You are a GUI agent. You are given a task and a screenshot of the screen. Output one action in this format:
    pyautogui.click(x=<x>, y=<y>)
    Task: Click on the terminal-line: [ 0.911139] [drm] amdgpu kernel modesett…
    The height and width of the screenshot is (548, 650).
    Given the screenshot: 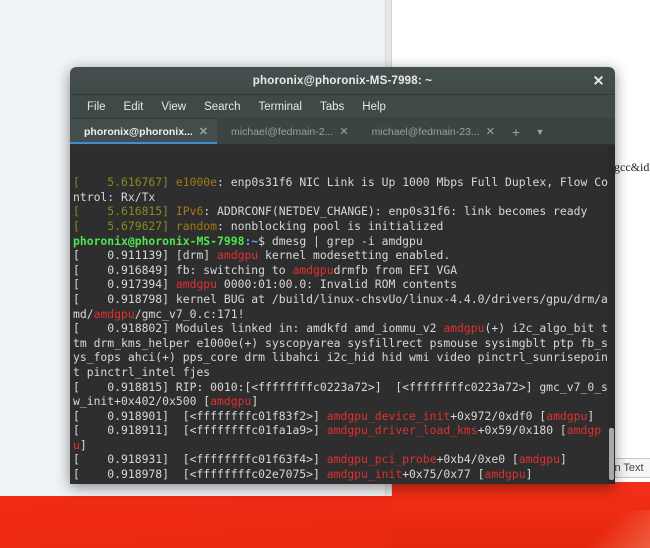 What is the action you would take?
    pyautogui.click(x=342, y=255)
    